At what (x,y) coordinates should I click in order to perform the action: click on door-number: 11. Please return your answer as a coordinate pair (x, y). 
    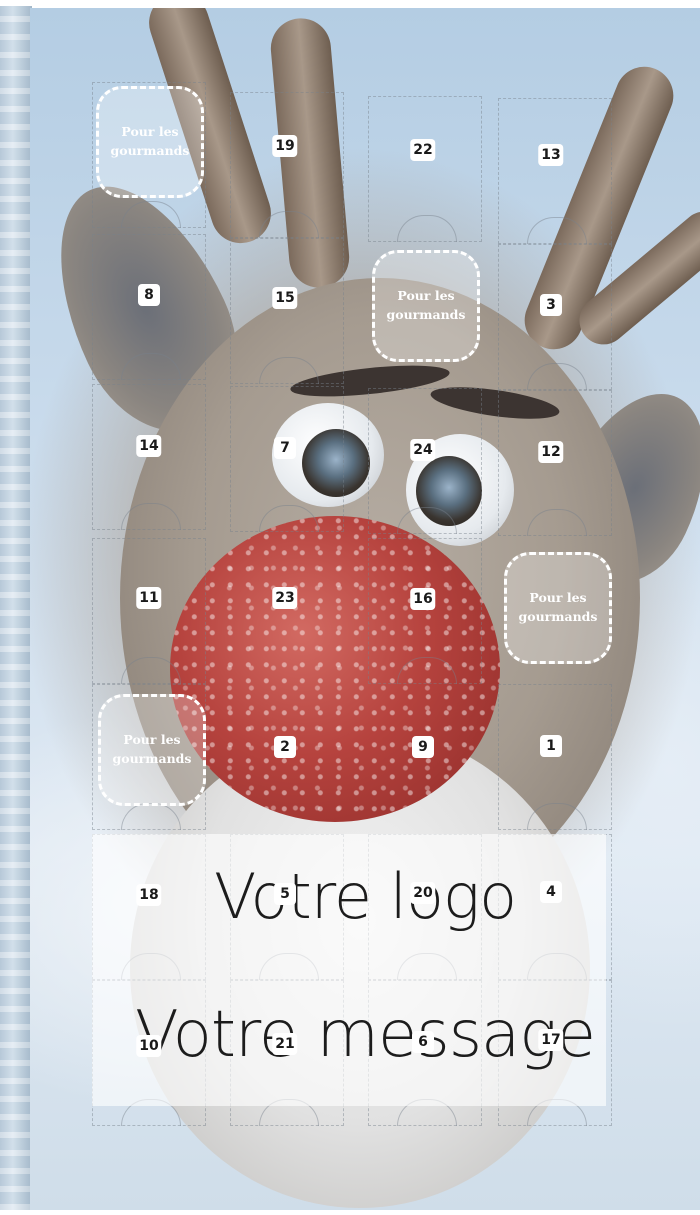
    Looking at the image, I should click on (149, 598).